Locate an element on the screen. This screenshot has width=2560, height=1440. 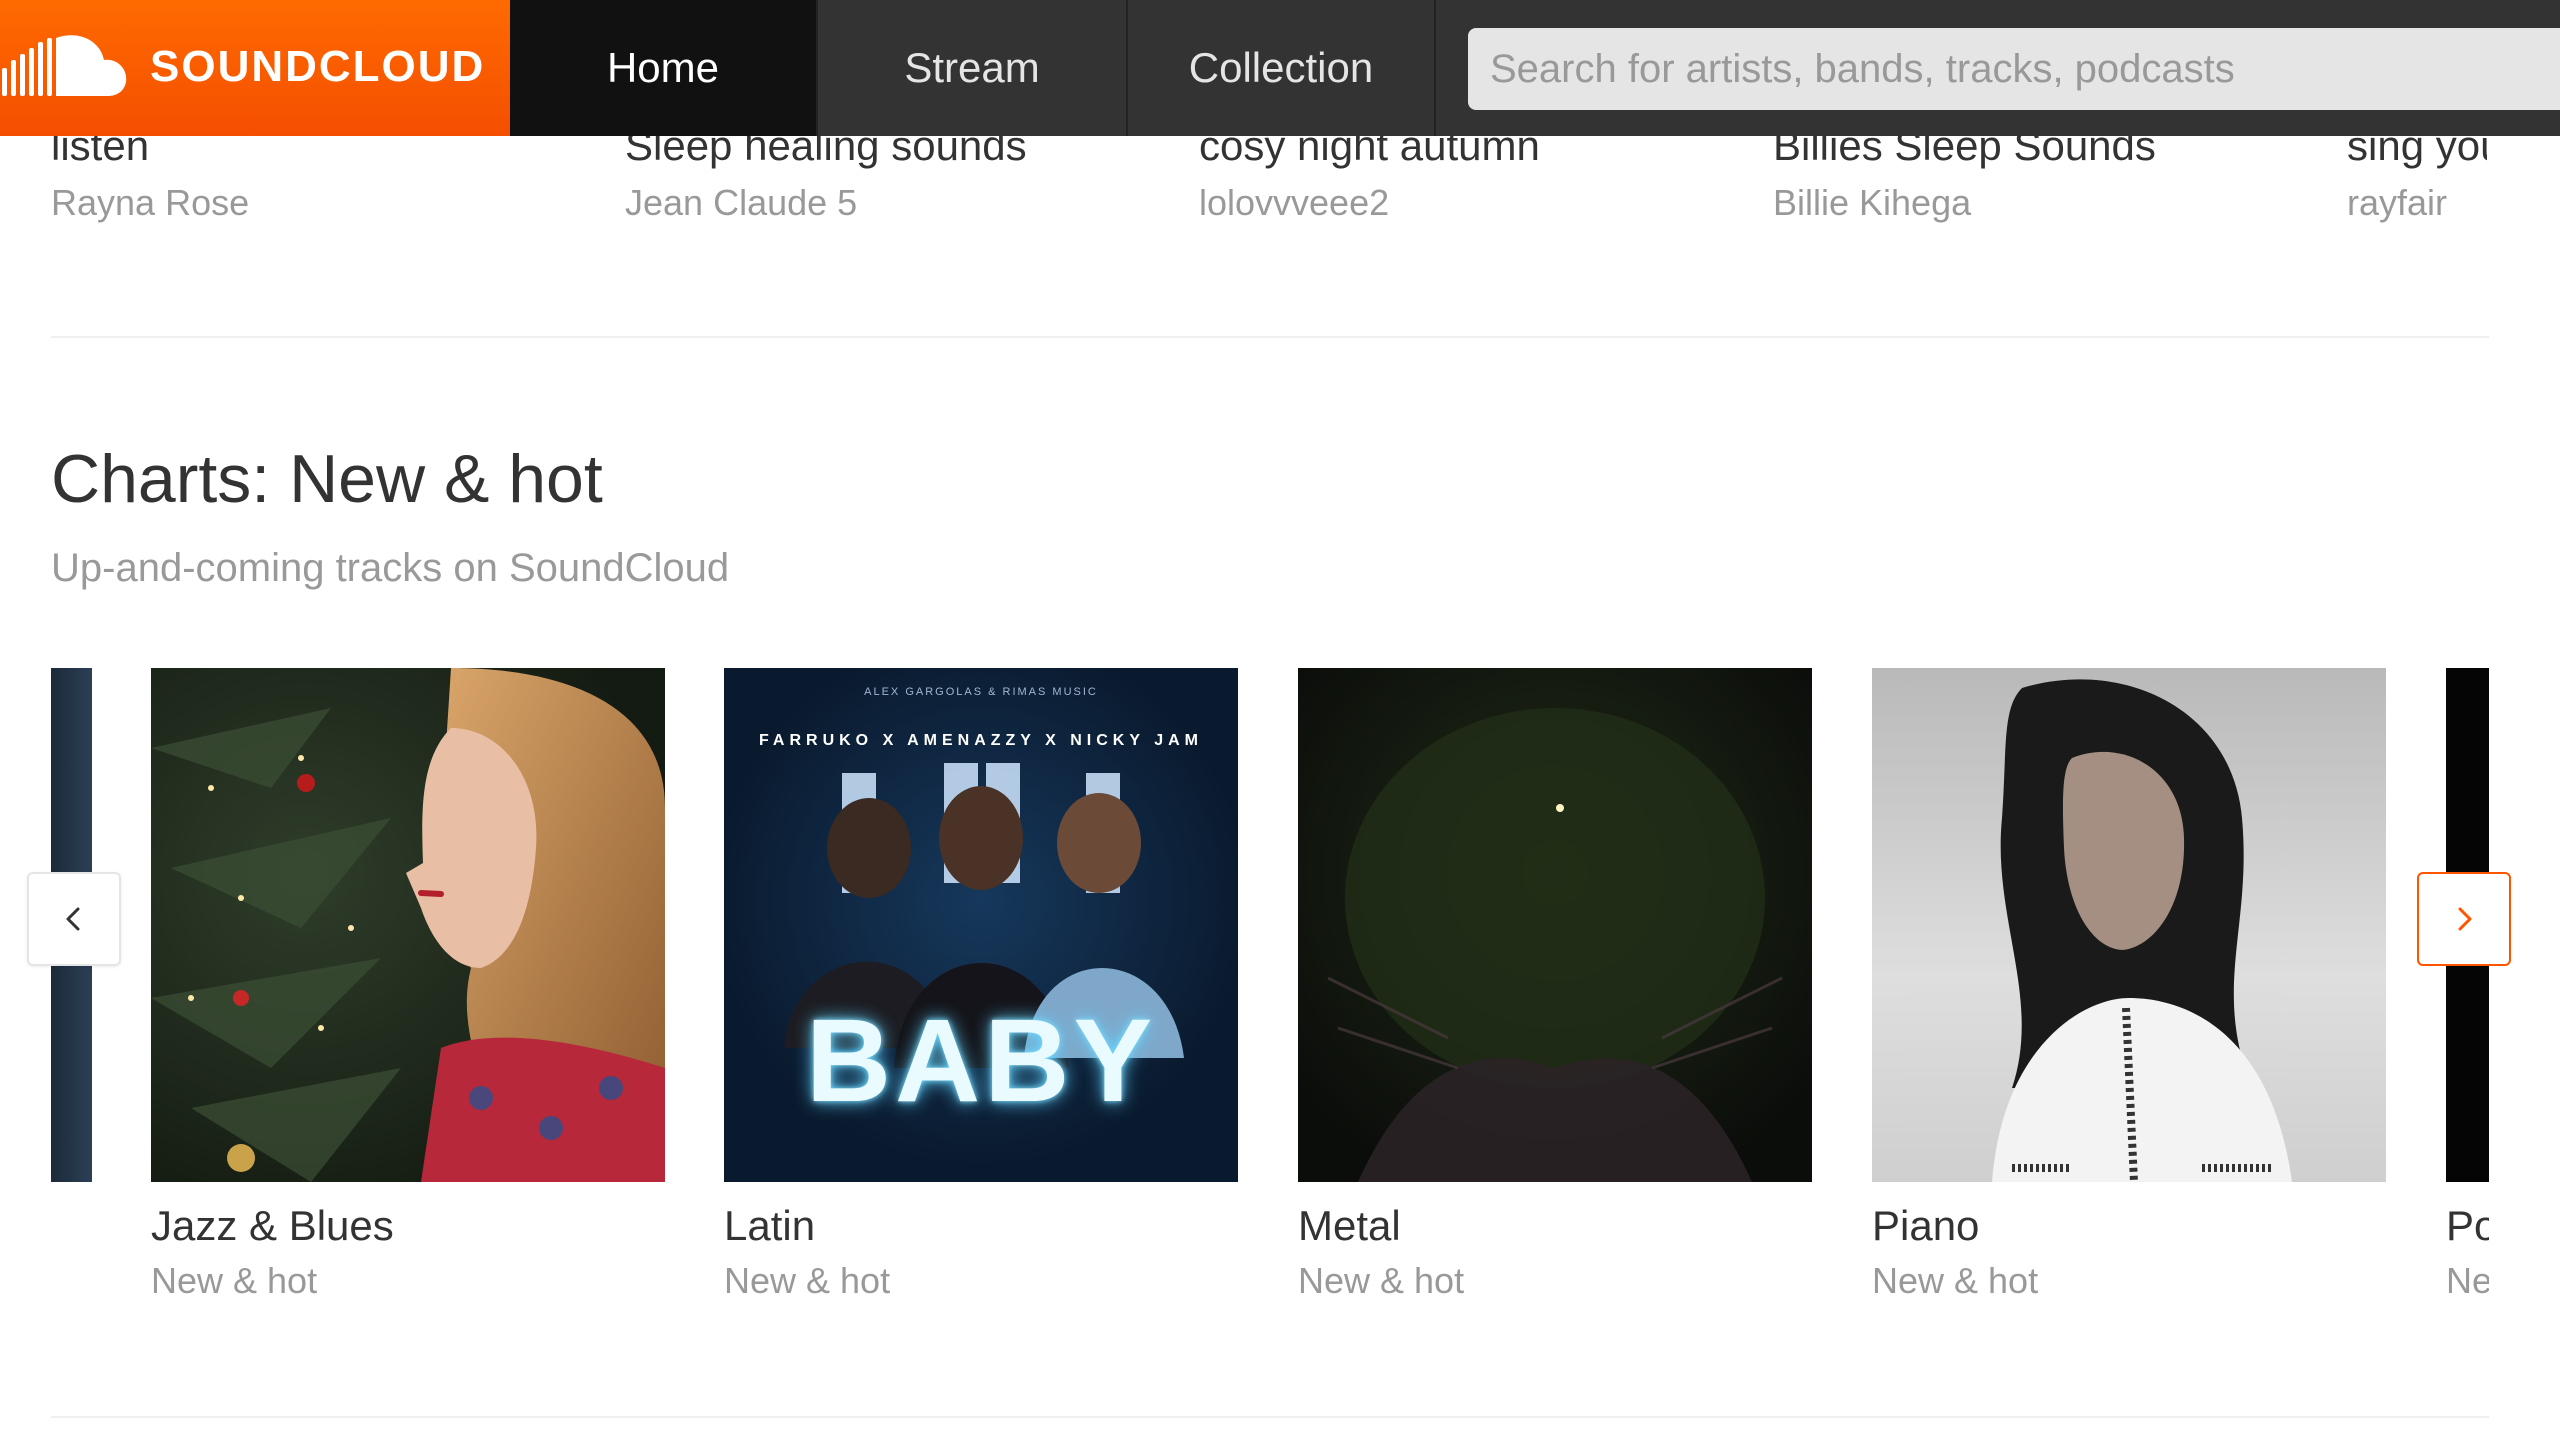
track-item: sing you rayfair is located at coordinates (2417, 186).